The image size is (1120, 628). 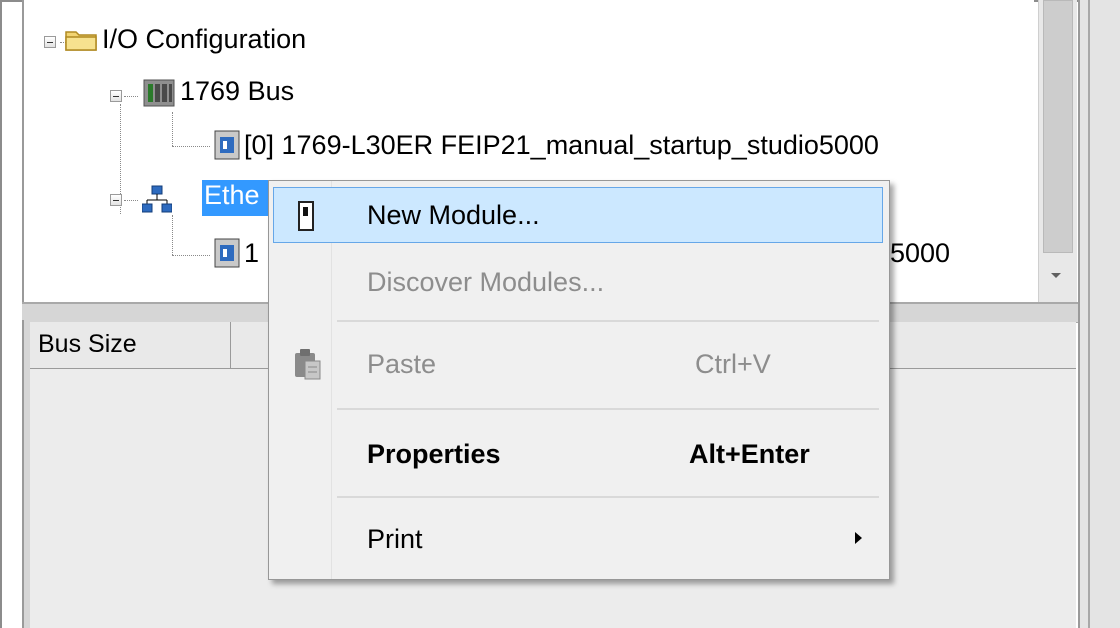 I want to click on menu-item-shortcut: Ctrl+V, so click(x=733, y=364).